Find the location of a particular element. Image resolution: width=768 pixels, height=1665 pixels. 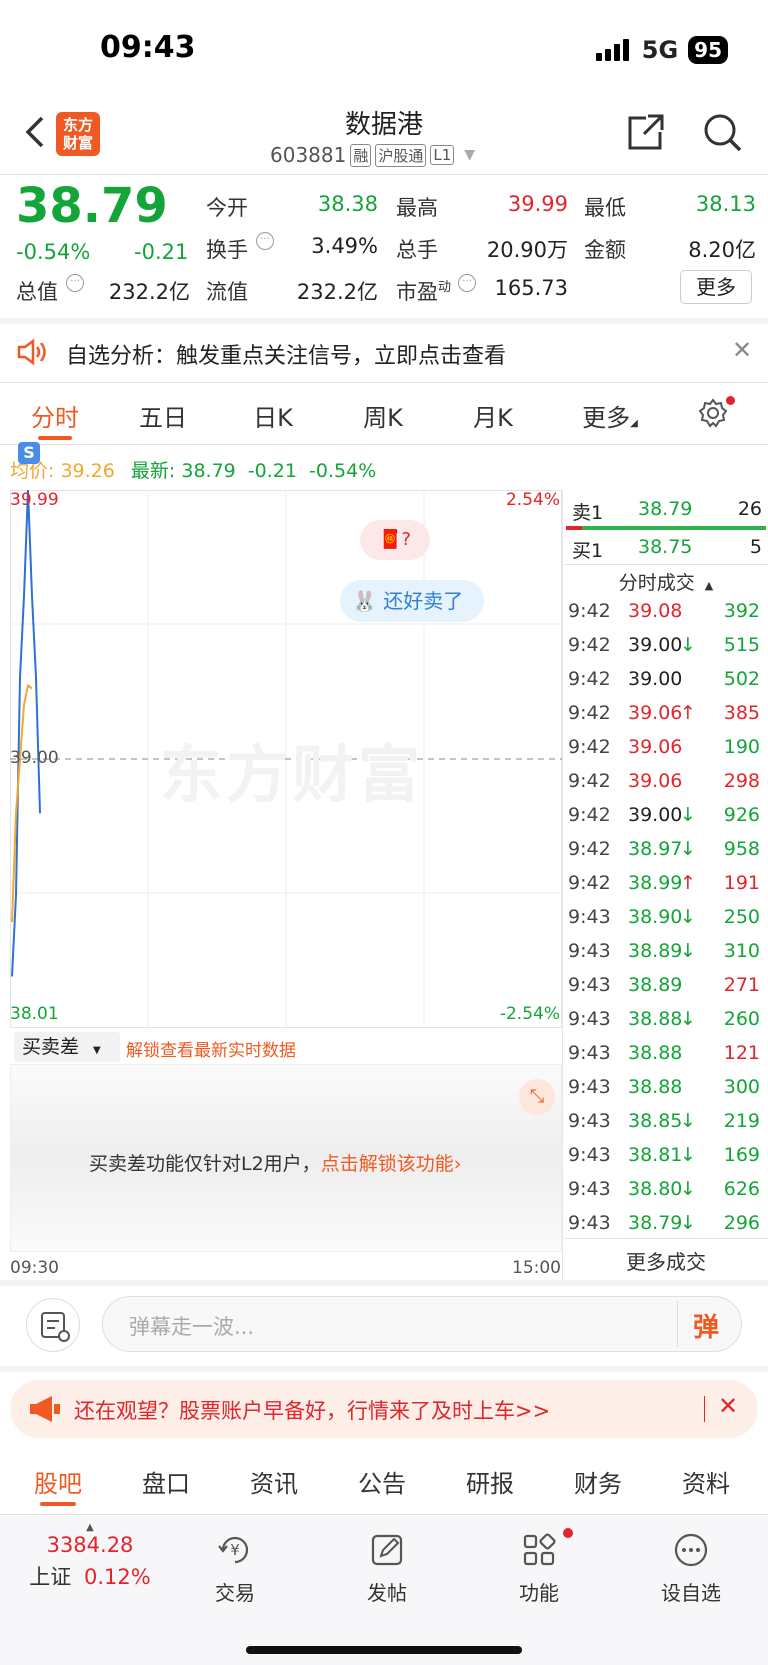

pct-label-top: 2.54% is located at coordinates (532, 500).